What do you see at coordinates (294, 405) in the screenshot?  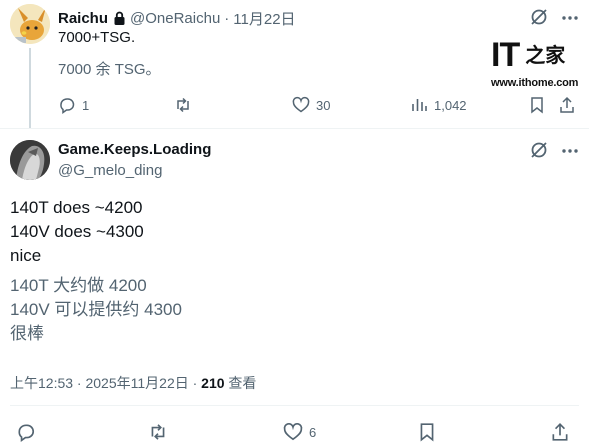 I see `meta-divider` at bounding box center [294, 405].